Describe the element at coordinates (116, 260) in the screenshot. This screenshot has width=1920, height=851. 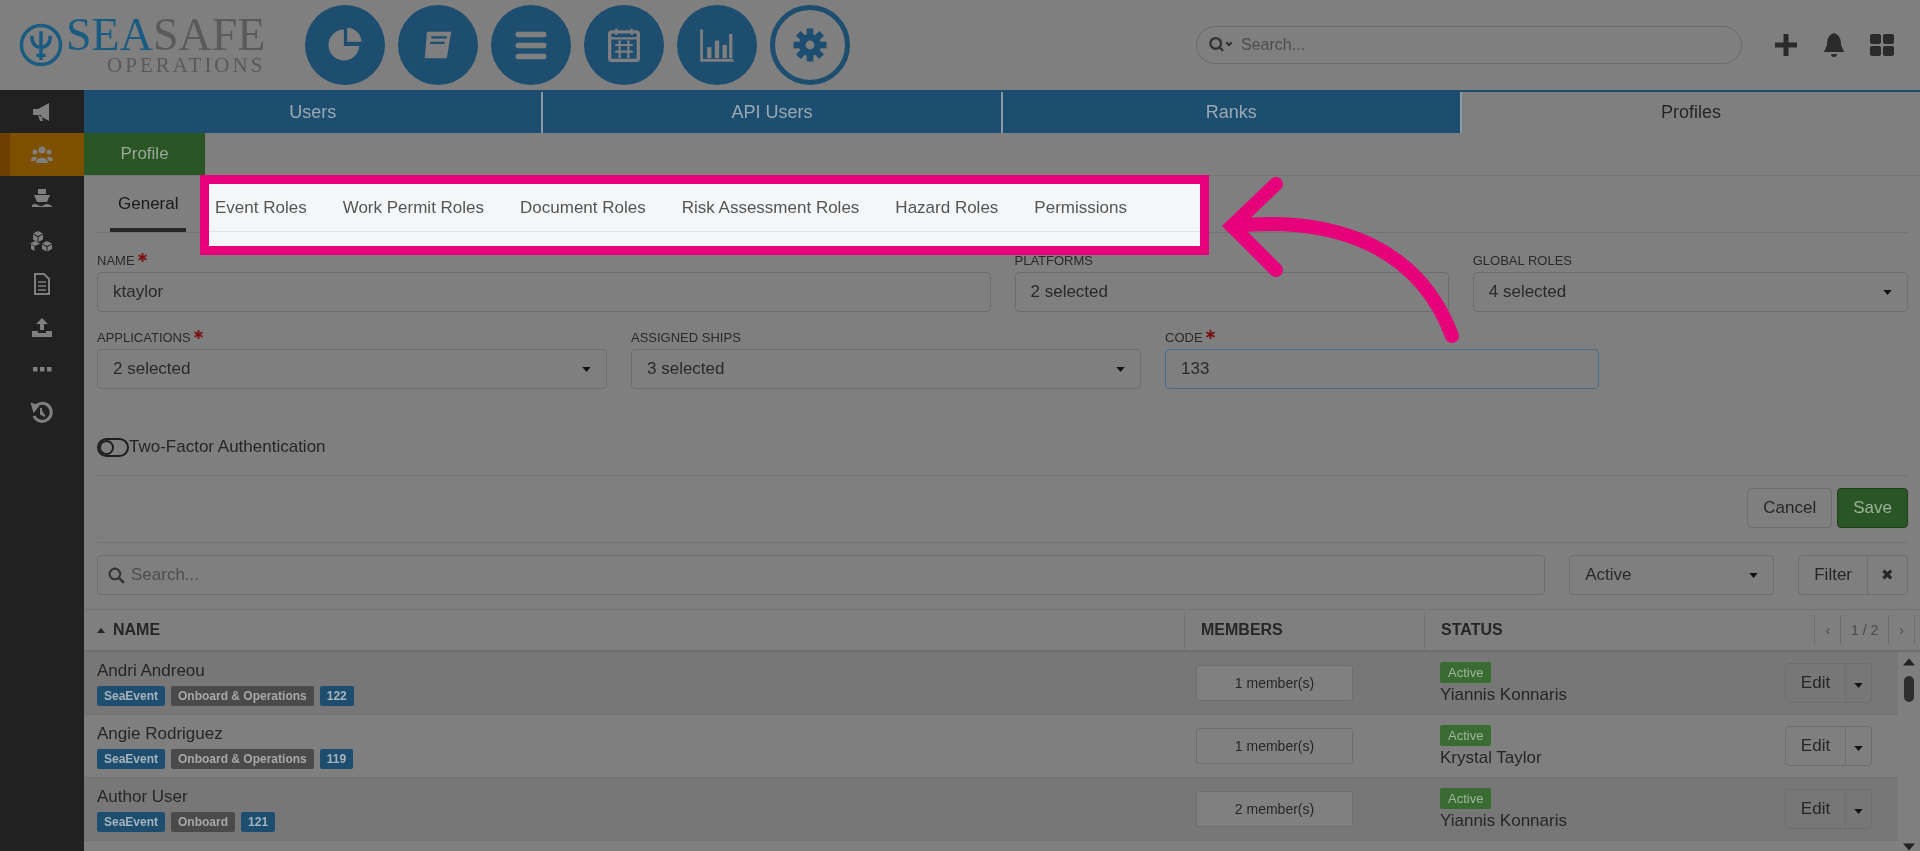
I see `field-label: NAME` at that location.